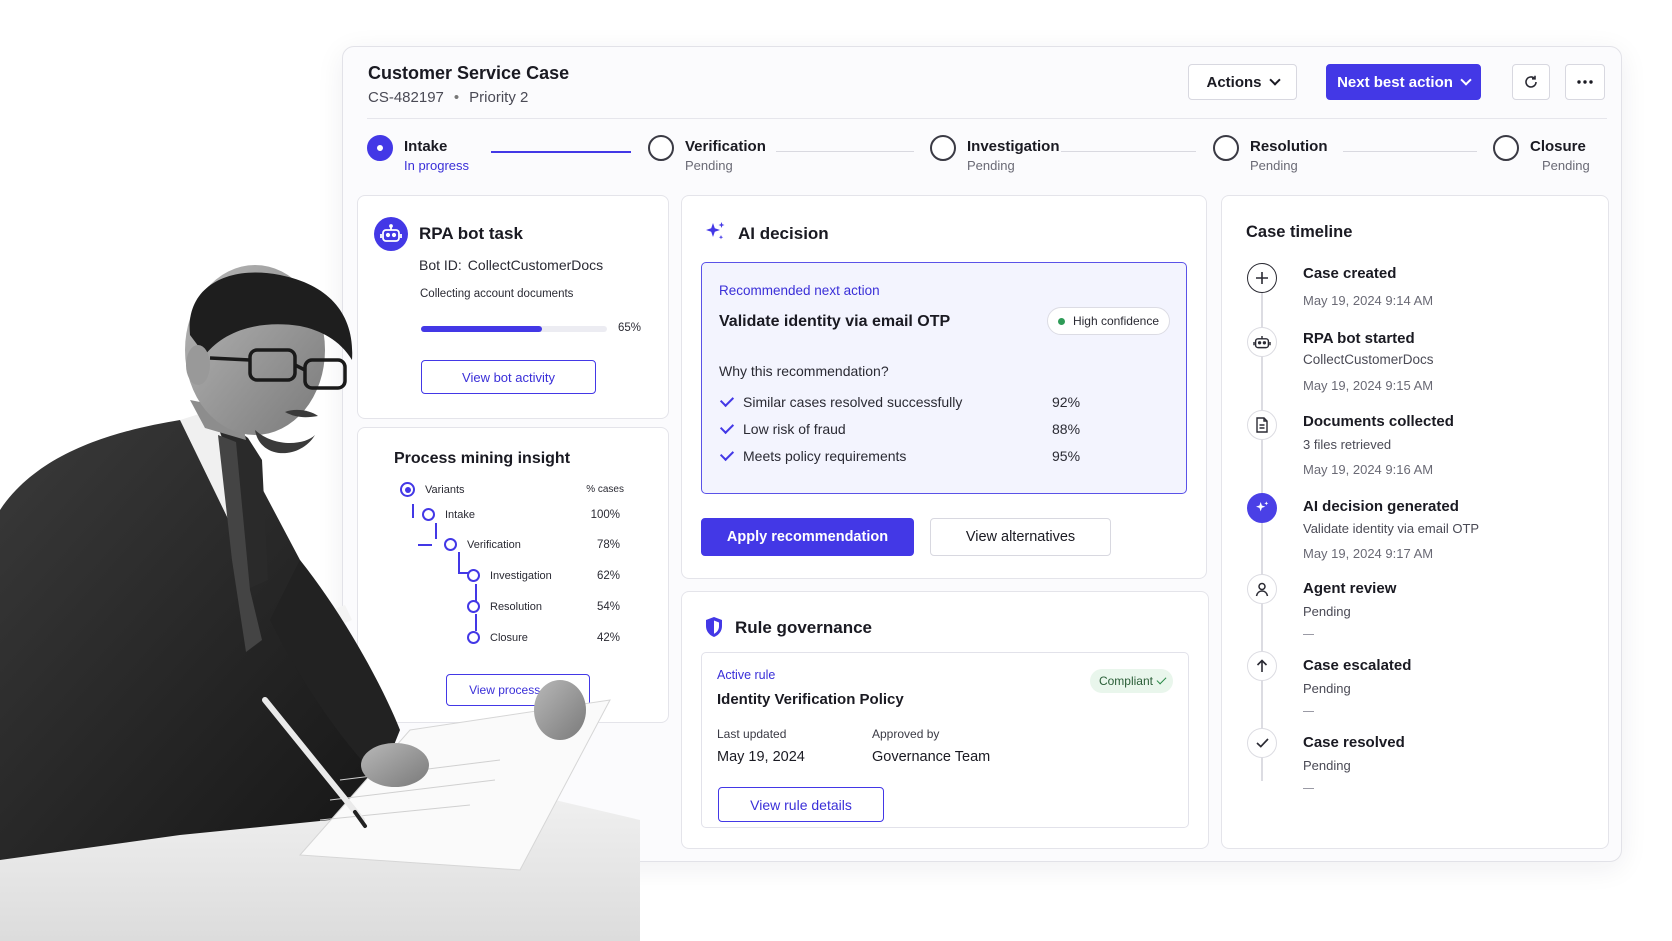 The image size is (1672, 941). Describe the element at coordinates (1061, 321) in the screenshot. I see `status-dot-icon` at that location.